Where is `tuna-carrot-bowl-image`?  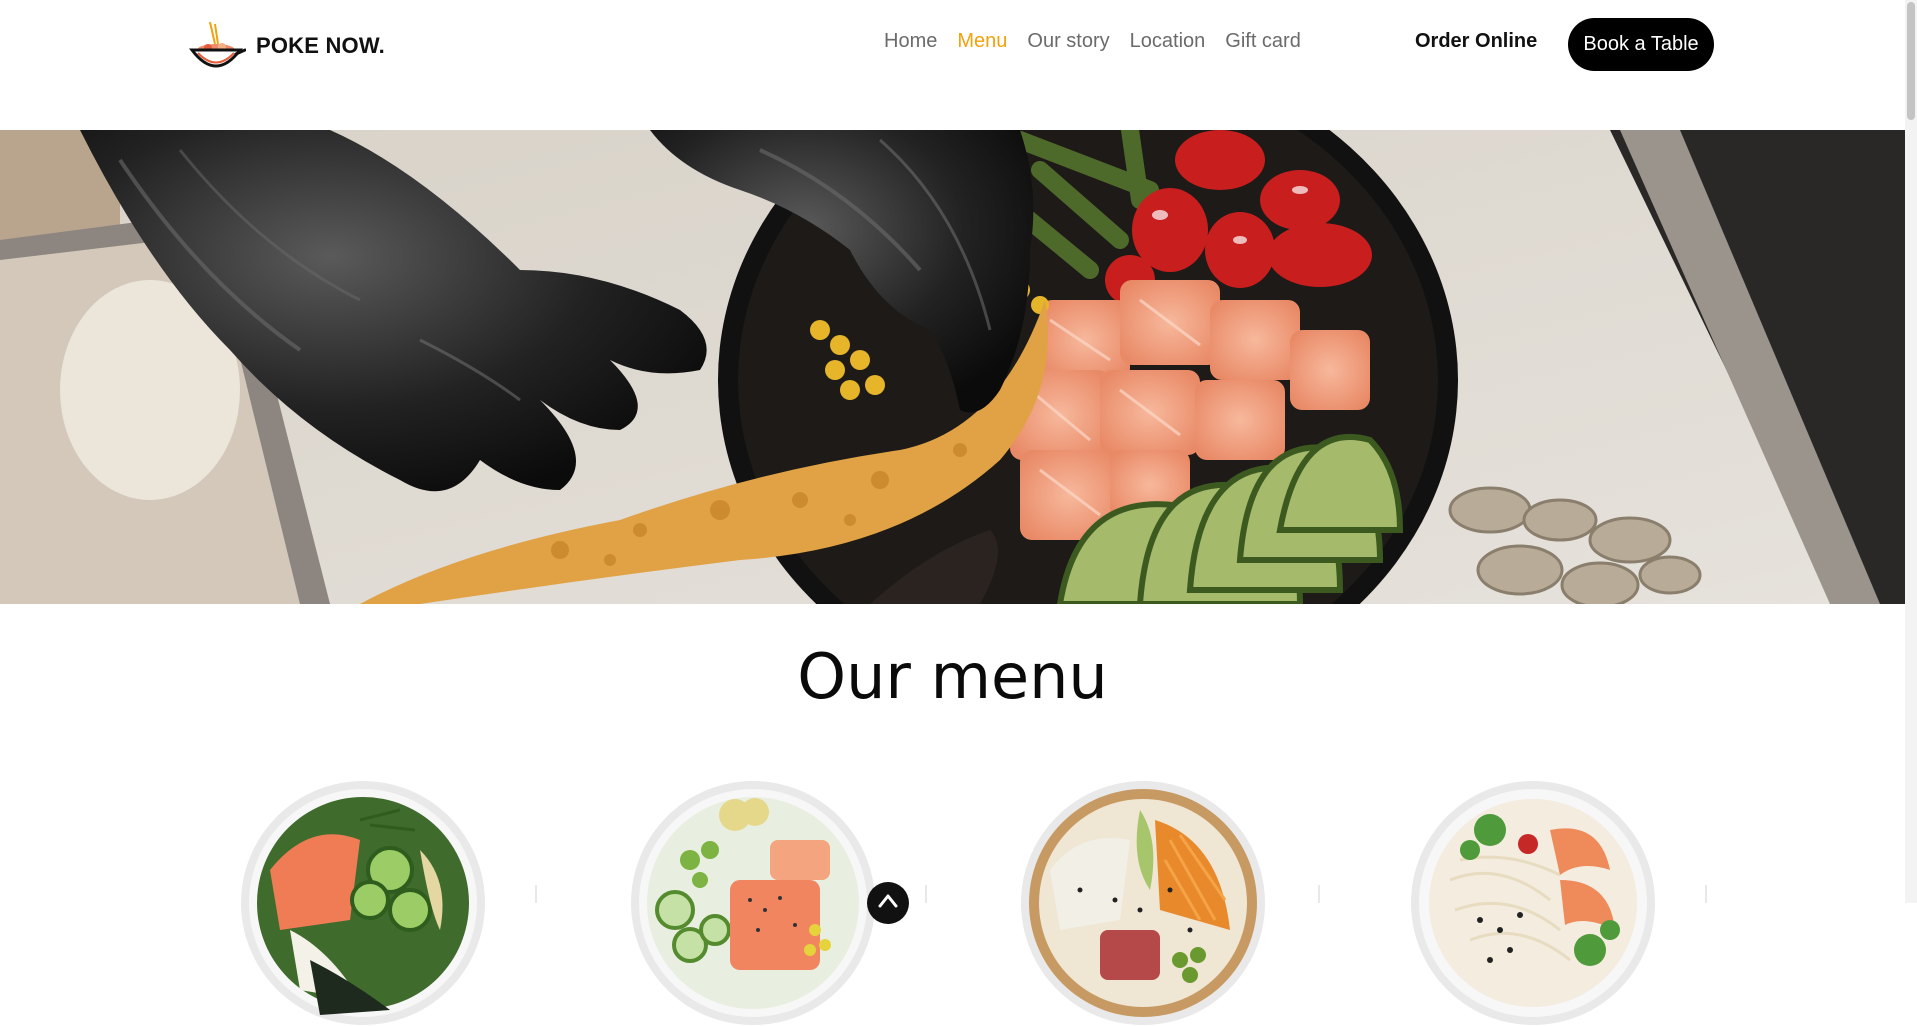
tuna-carrot-bowl-image is located at coordinates (1143, 903).